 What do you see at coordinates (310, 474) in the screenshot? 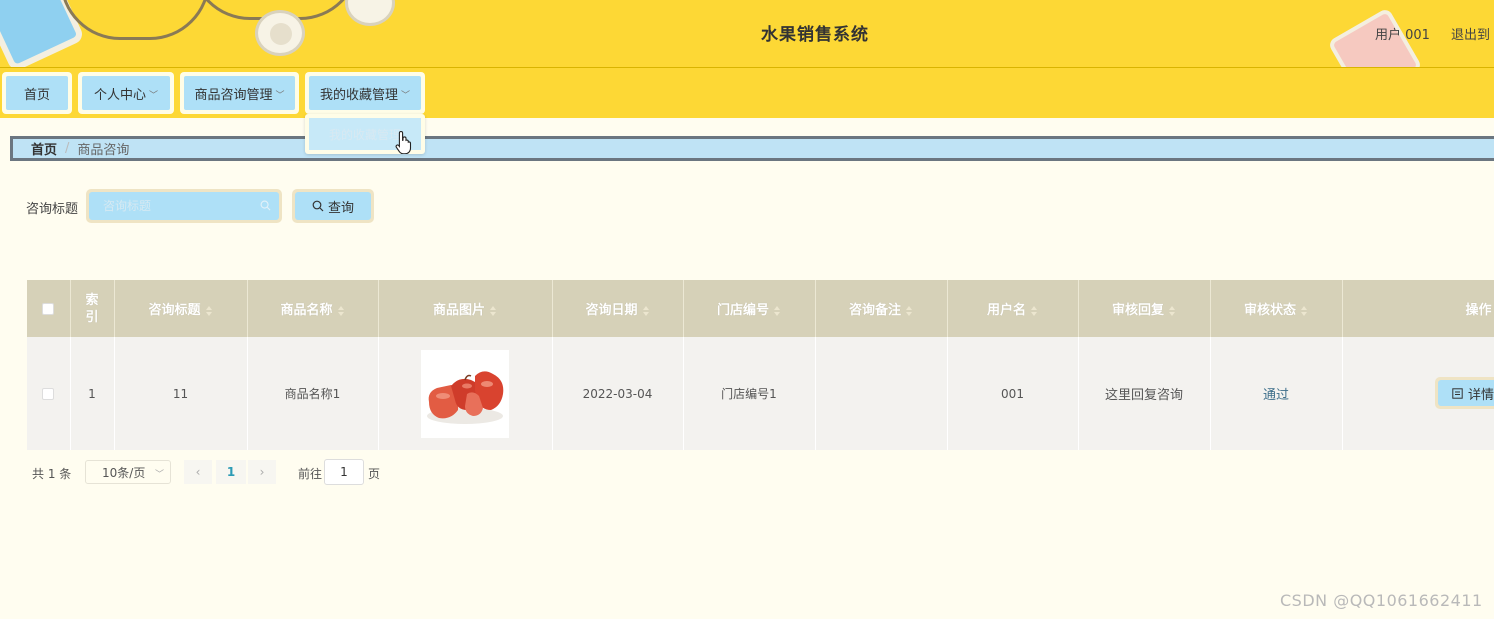
I see `goto-label: 前往` at bounding box center [310, 474].